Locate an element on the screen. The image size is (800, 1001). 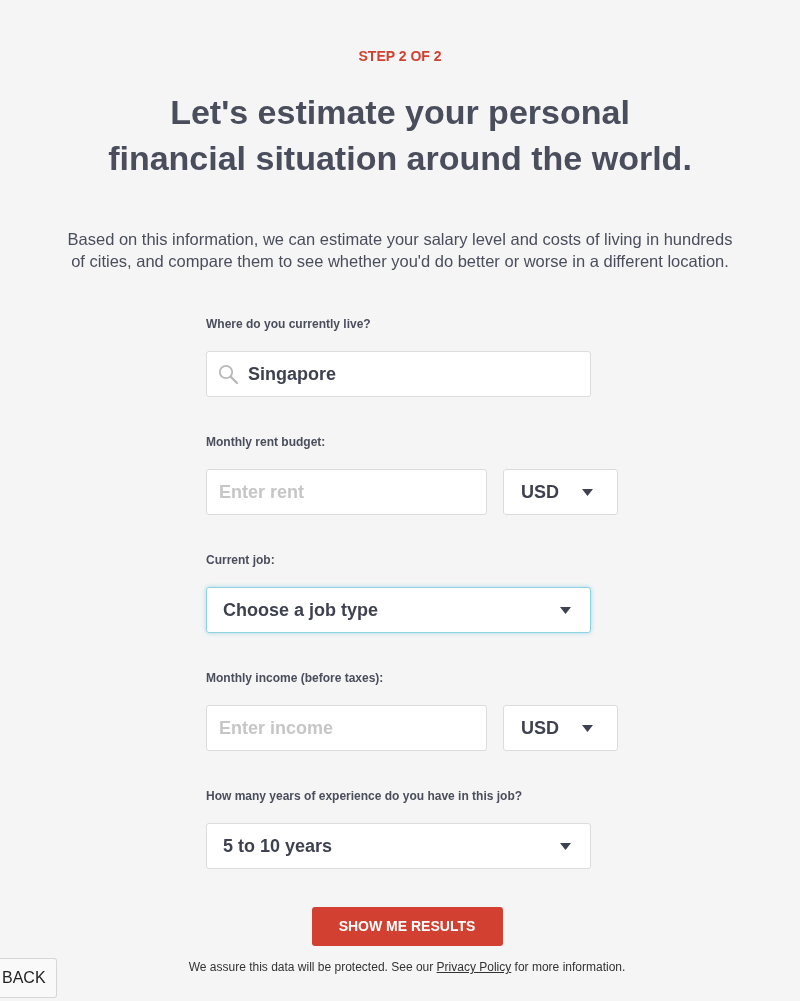
intro-text: Based on this information, we can estimate your salary level and costs of living in hundreds of cities, and compare them to see whether you'd do better or worse in a different location. is located at coordinates (400, 250).